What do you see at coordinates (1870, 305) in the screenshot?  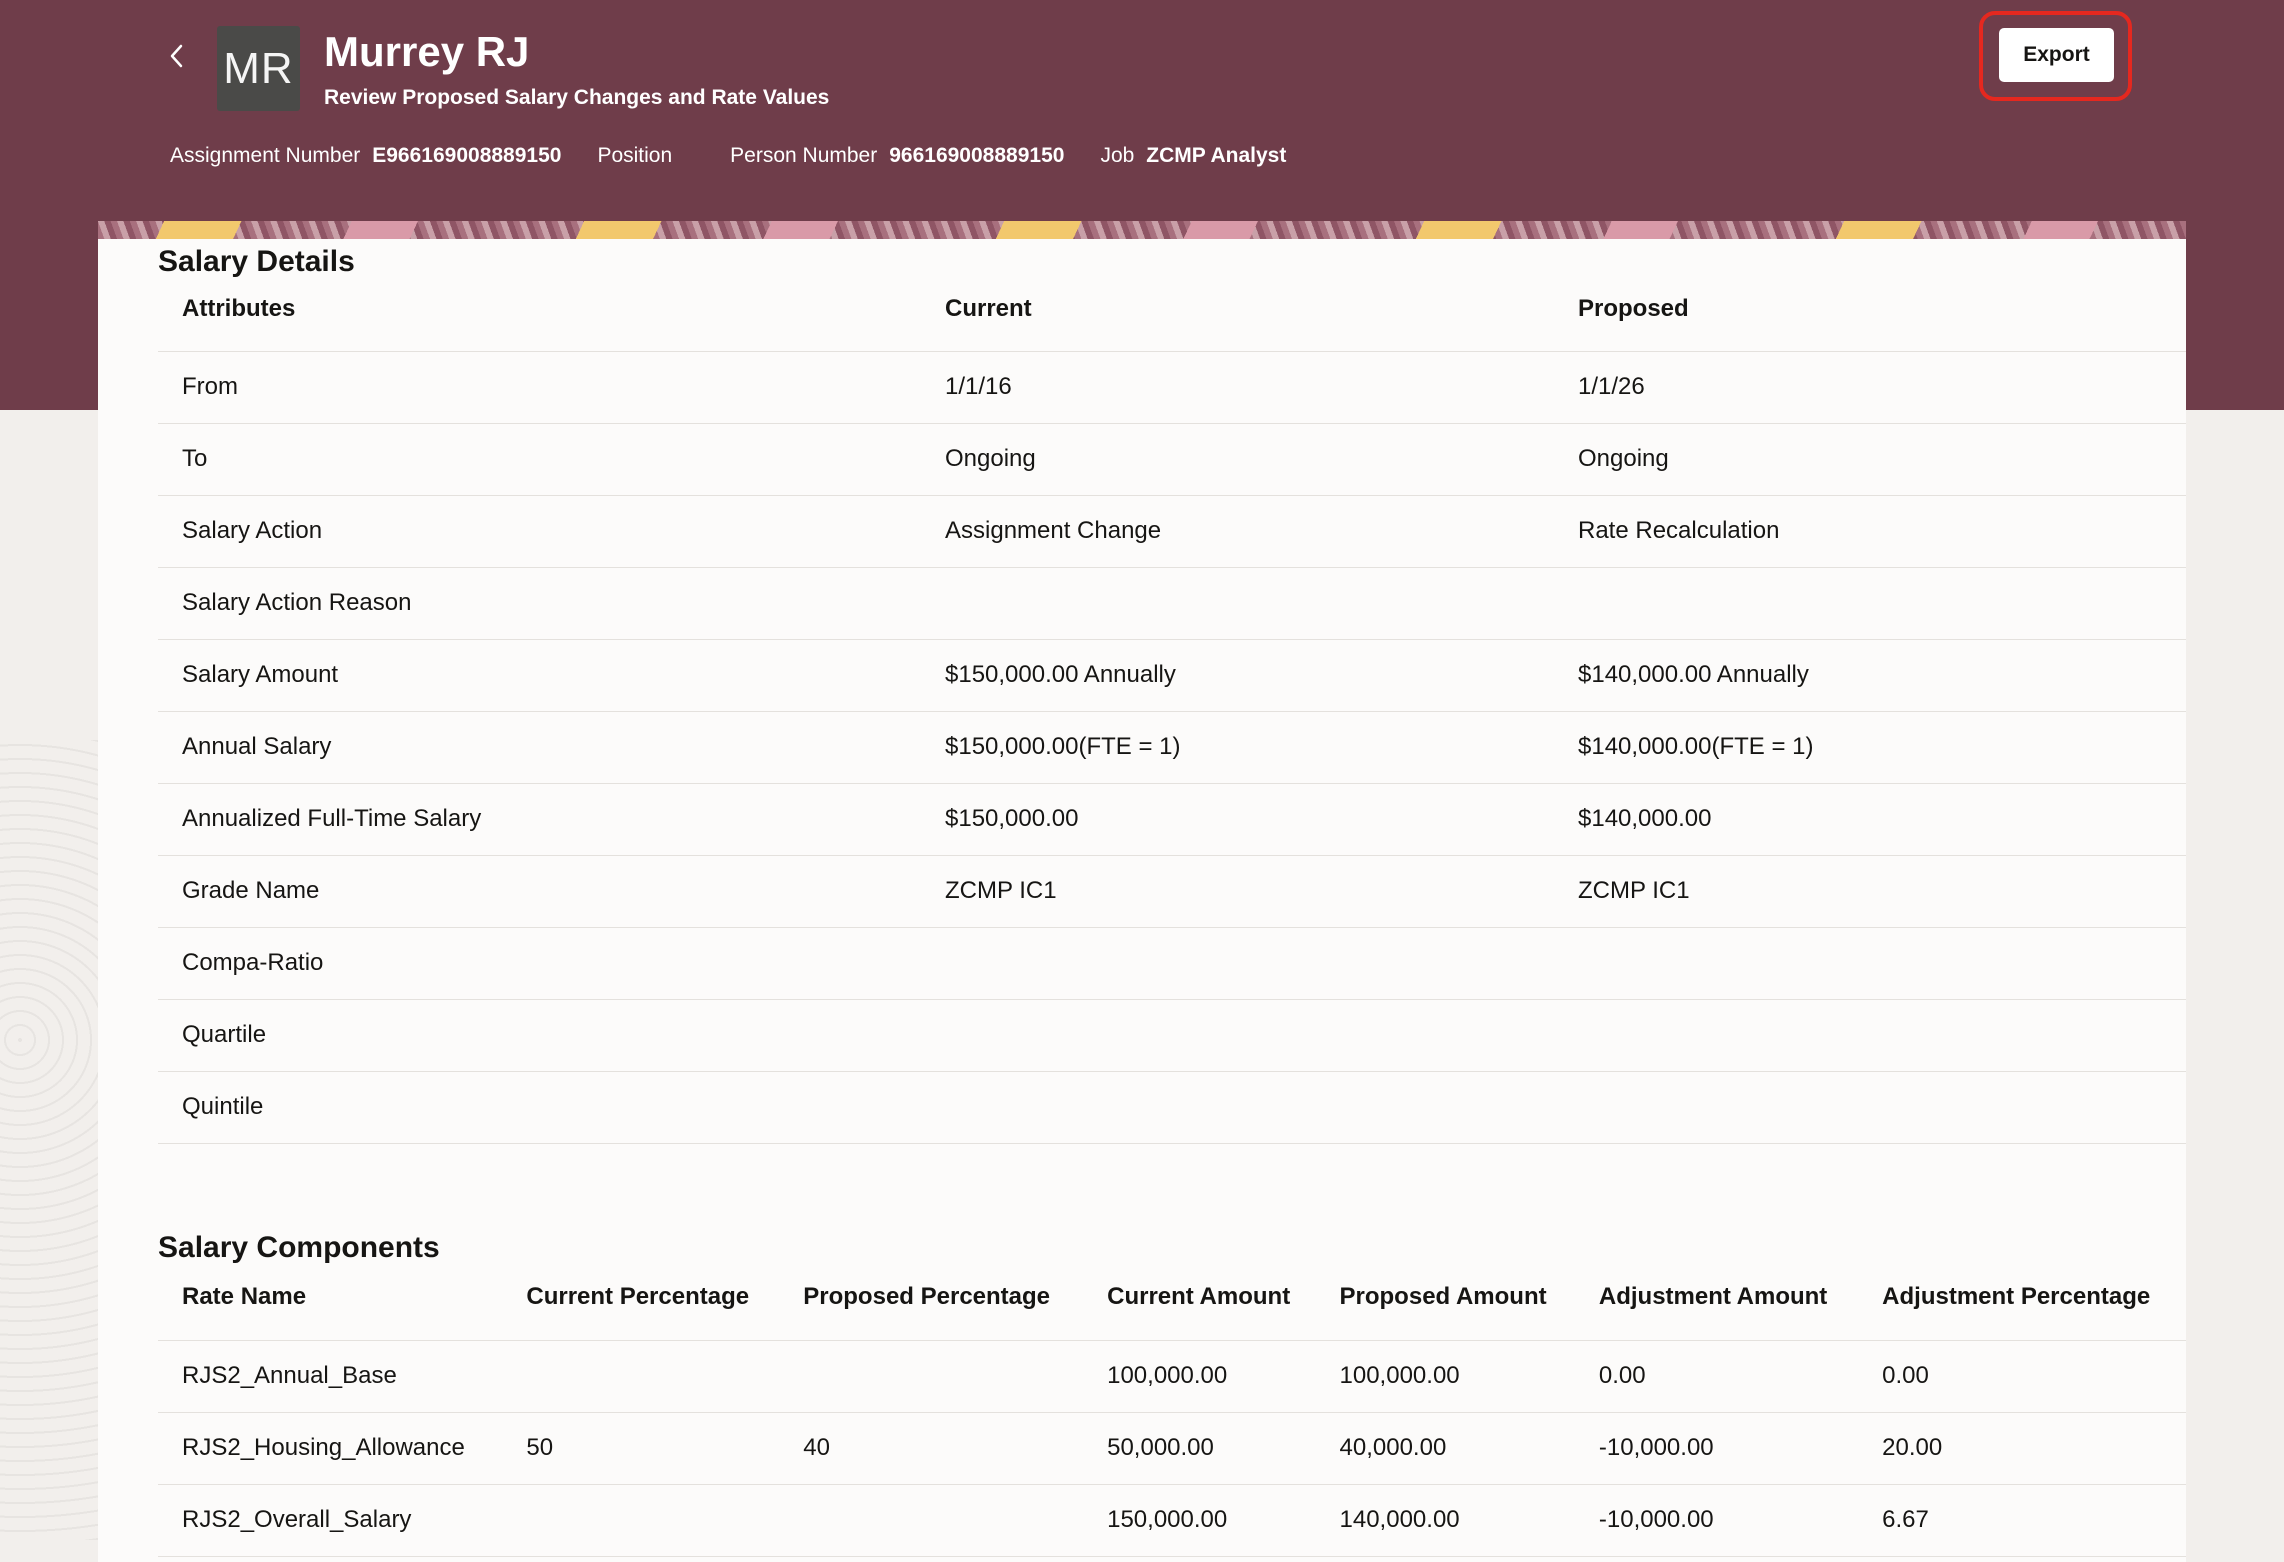 I see `column-header: Proposed` at bounding box center [1870, 305].